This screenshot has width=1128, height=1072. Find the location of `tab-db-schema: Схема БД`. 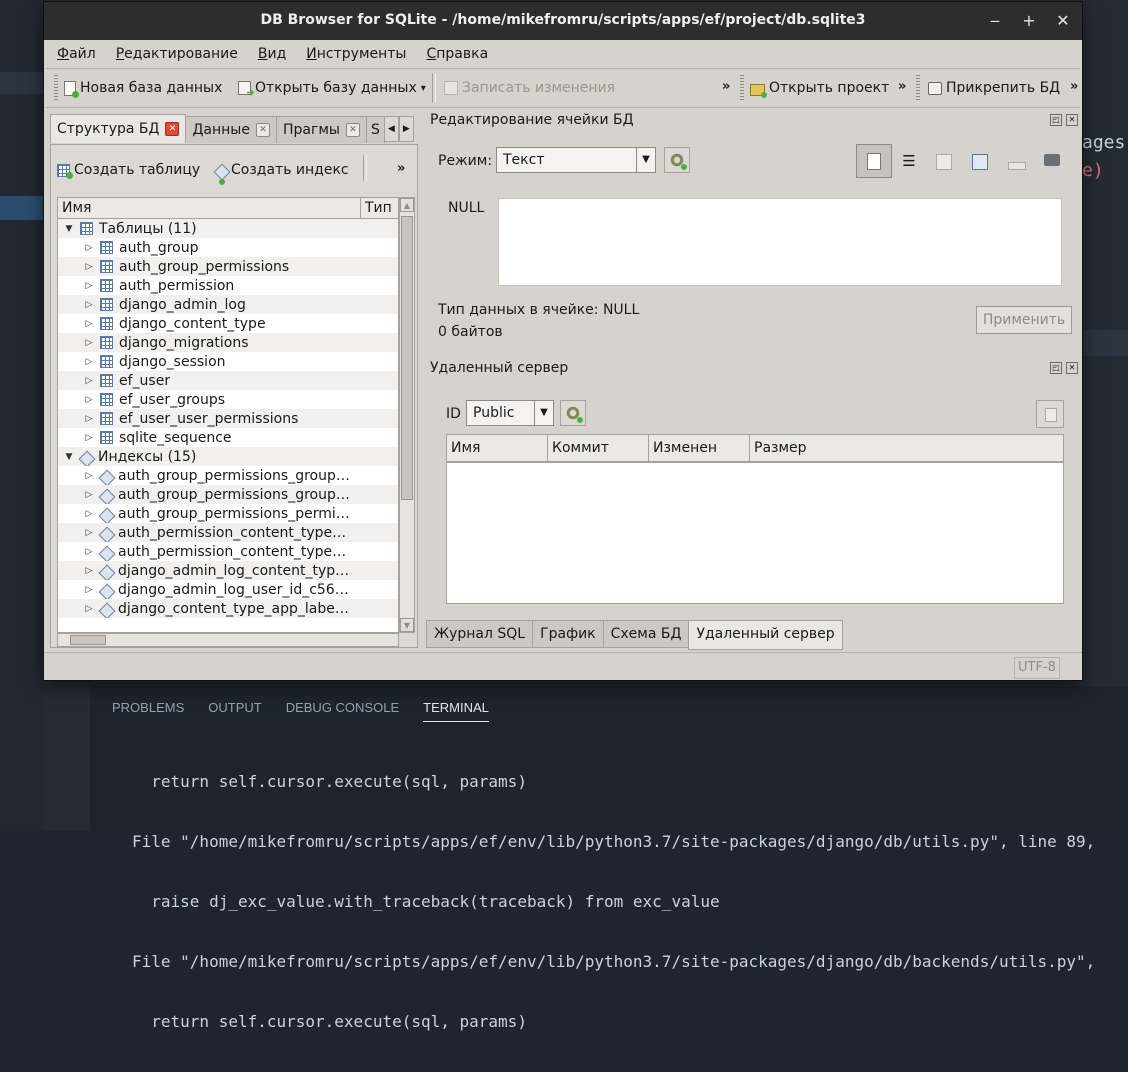

tab-db-schema: Схема БД is located at coordinates (646, 634).